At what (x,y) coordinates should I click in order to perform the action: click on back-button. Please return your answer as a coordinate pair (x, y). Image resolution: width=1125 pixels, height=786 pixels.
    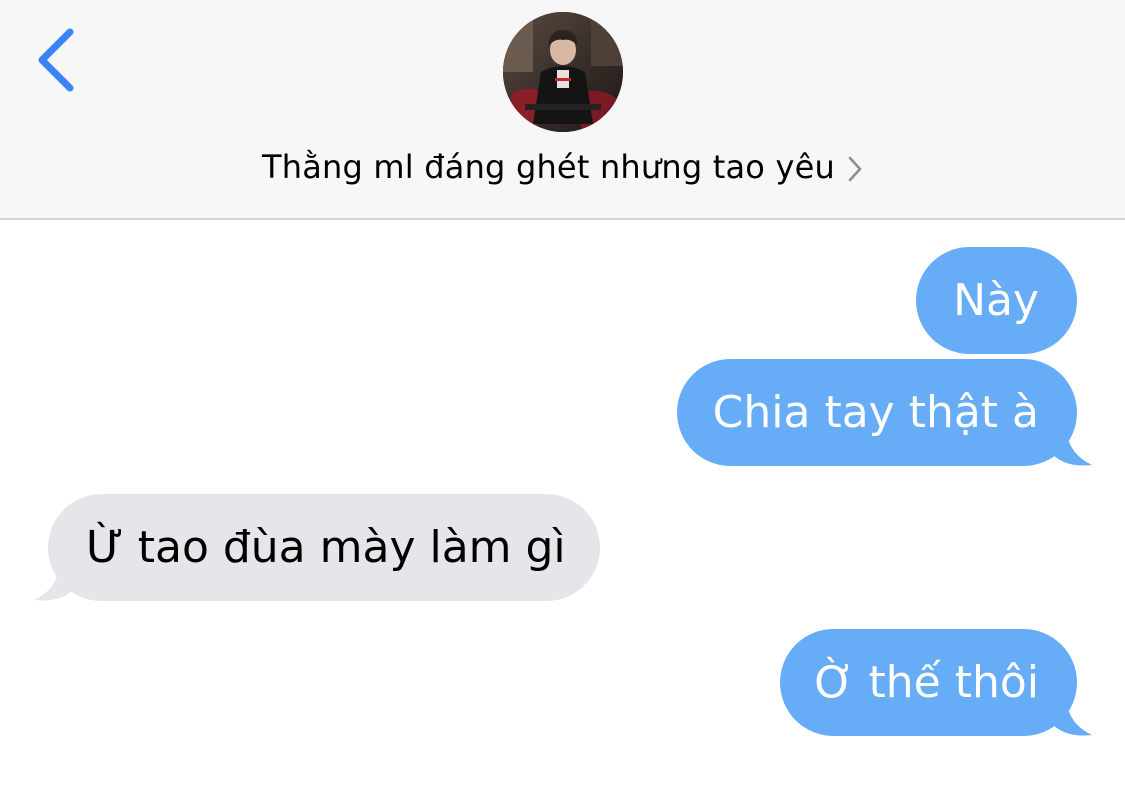
    Looking at the image, I should click on (60, 60).